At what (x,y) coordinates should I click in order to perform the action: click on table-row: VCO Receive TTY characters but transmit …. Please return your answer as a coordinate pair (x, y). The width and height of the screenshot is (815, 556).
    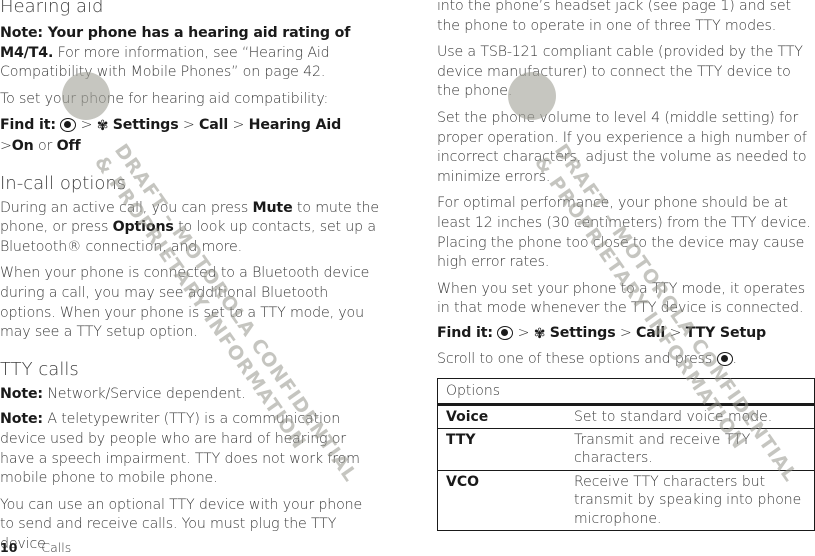
    Looking at the image, I should click on (626, 500).